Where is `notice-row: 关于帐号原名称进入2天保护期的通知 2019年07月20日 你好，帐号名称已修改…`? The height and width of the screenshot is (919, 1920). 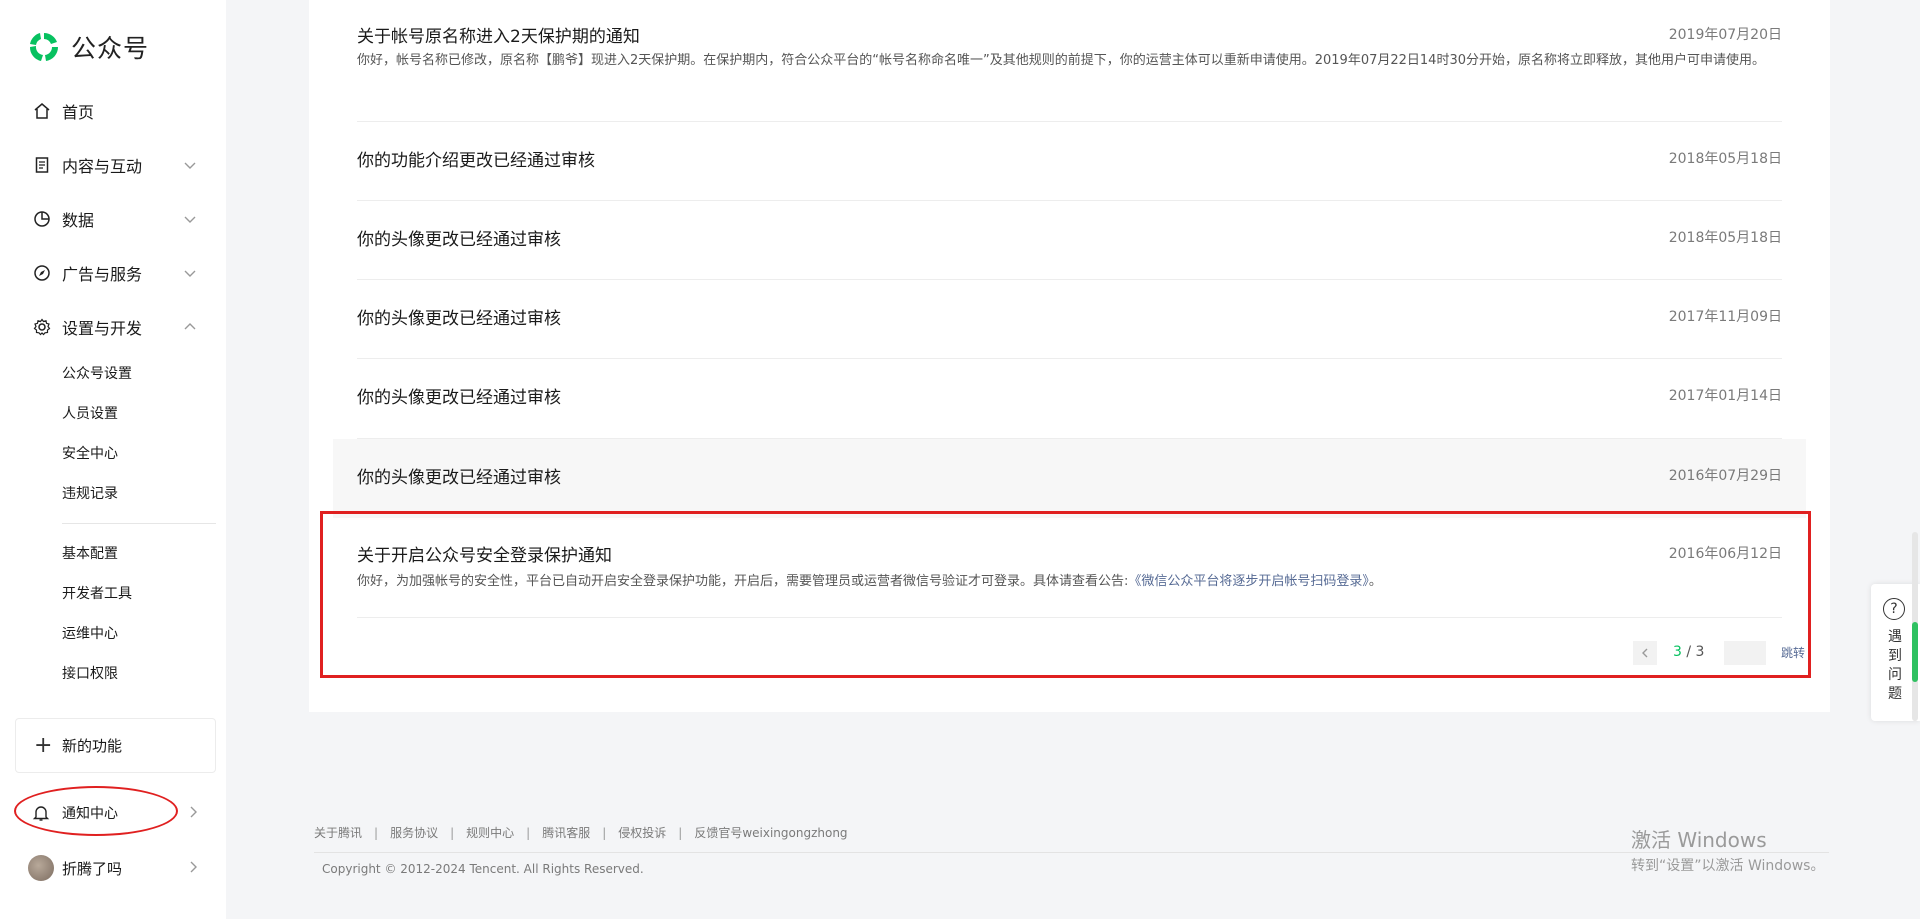
notice-row: 关于帐号原名称进入2天保护期的通知 2019年07月20日 你好，帐号名称已修改… is located at coordinates (1069, 61).